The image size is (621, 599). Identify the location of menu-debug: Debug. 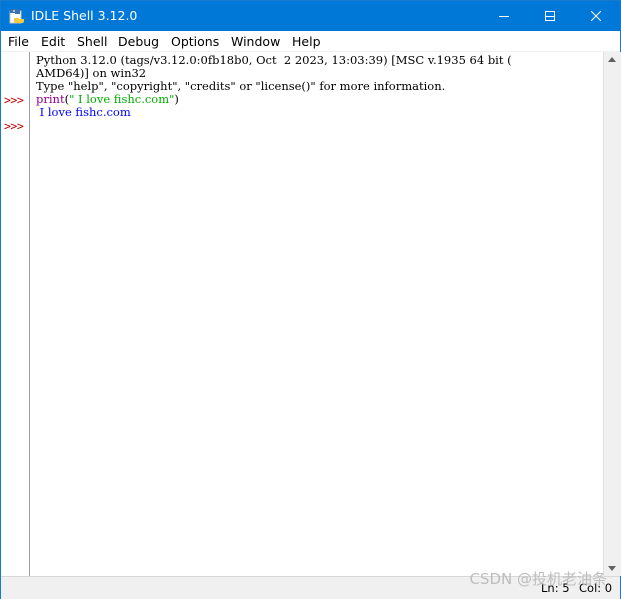
(138, 41).